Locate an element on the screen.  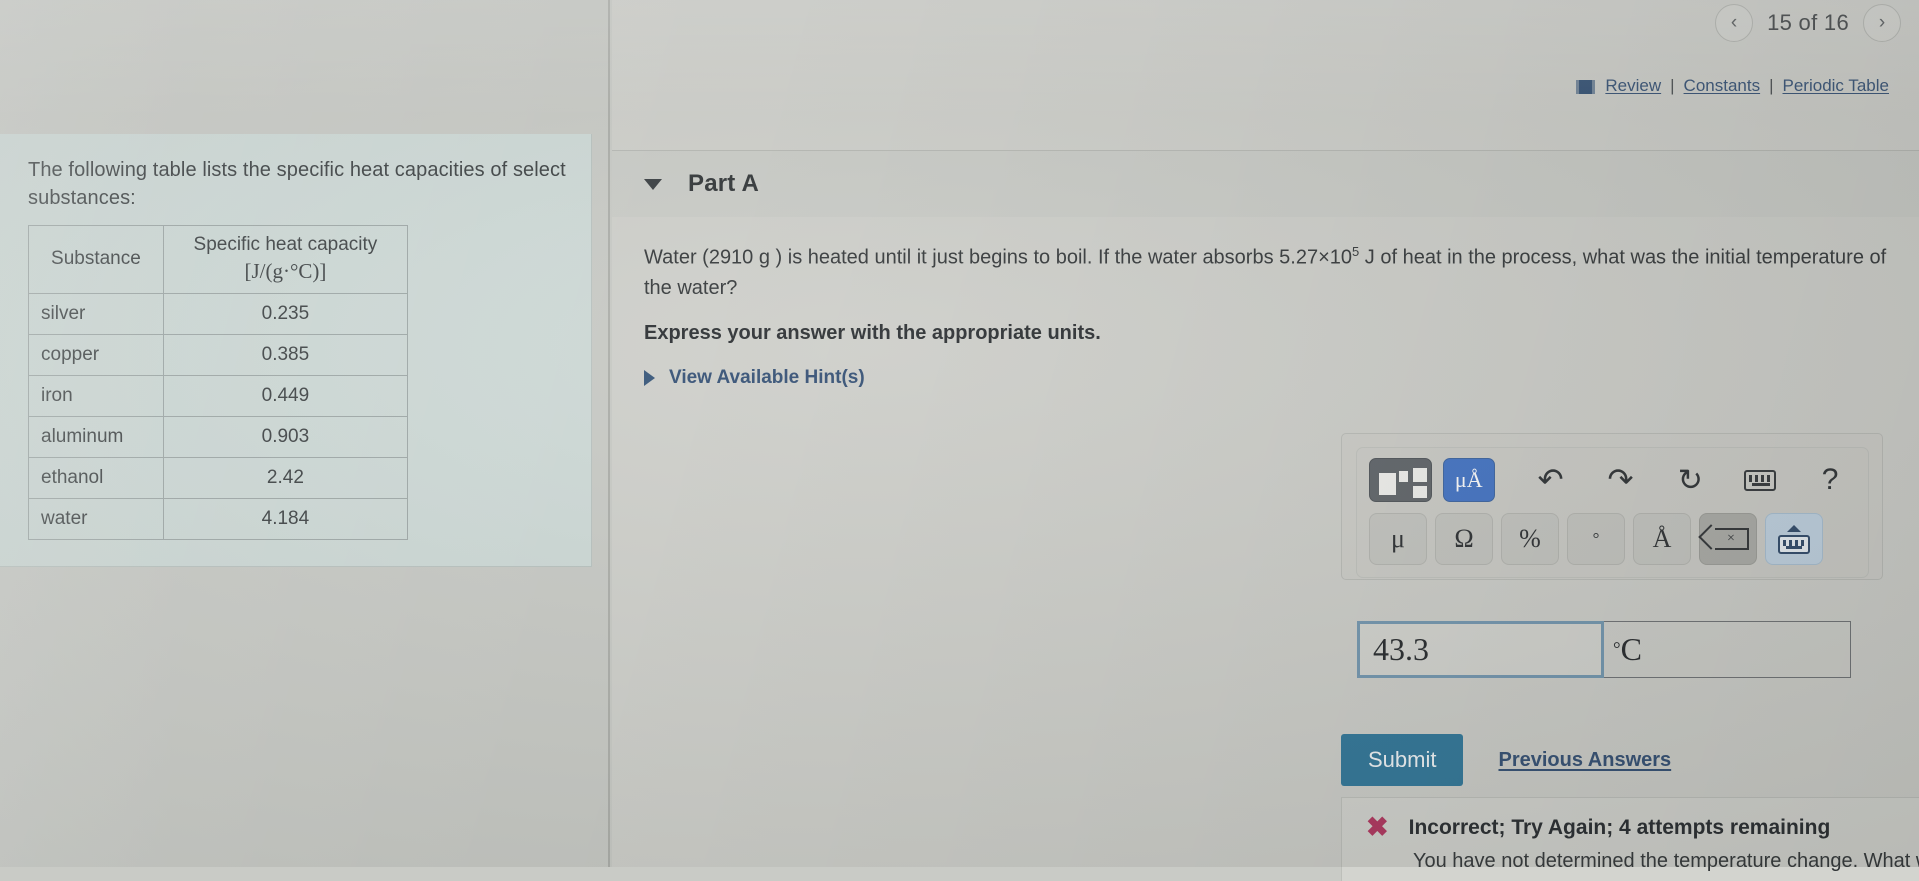
column-header-capacity: Specific heat capacity [J/(g·°C)] is located at coordinates (285, 259).